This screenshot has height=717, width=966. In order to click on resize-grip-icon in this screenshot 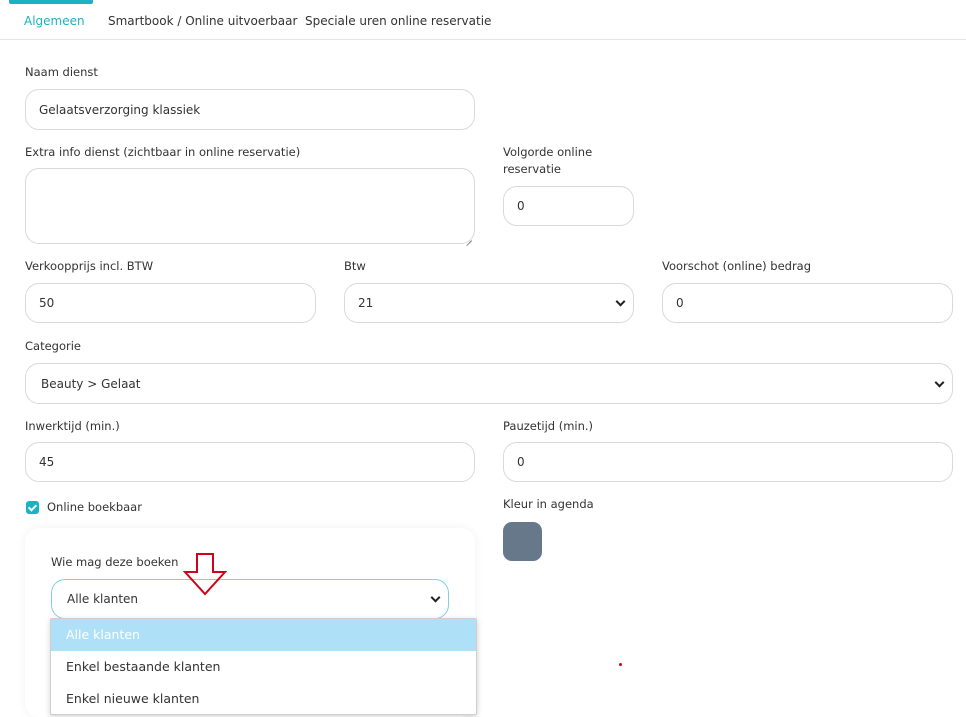, I will do `click(469, 238)`.